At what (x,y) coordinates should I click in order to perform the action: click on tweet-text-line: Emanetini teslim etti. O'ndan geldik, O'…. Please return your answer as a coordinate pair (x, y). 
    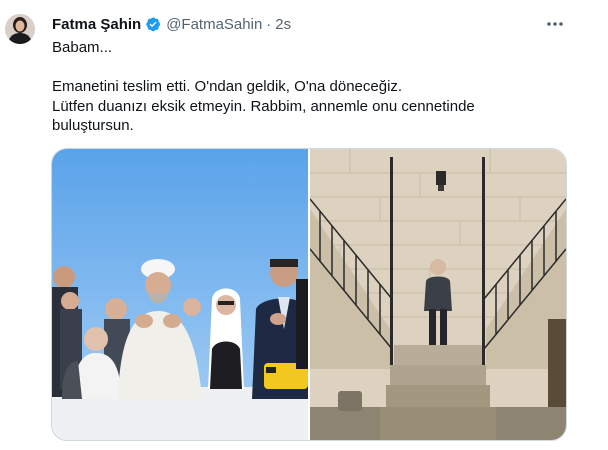
    Looking at the image, I should click on (227, 86).